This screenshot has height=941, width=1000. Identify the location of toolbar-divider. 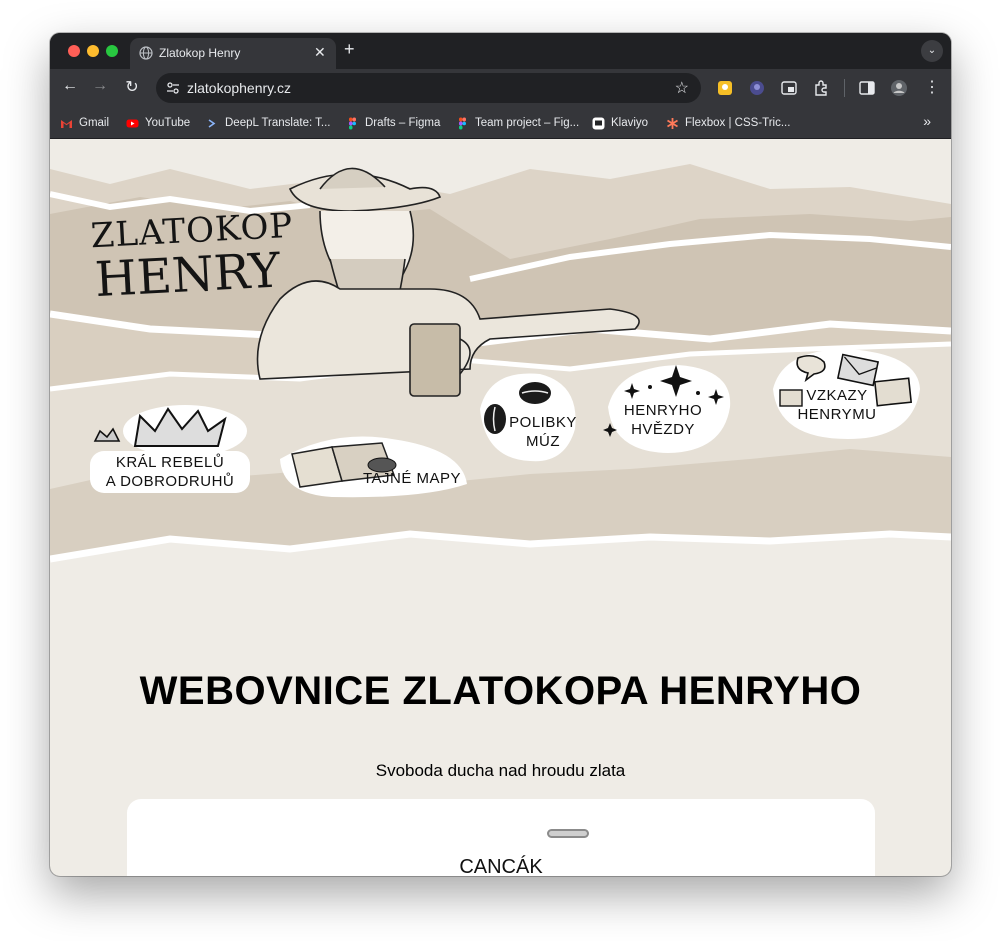
(844, 88).